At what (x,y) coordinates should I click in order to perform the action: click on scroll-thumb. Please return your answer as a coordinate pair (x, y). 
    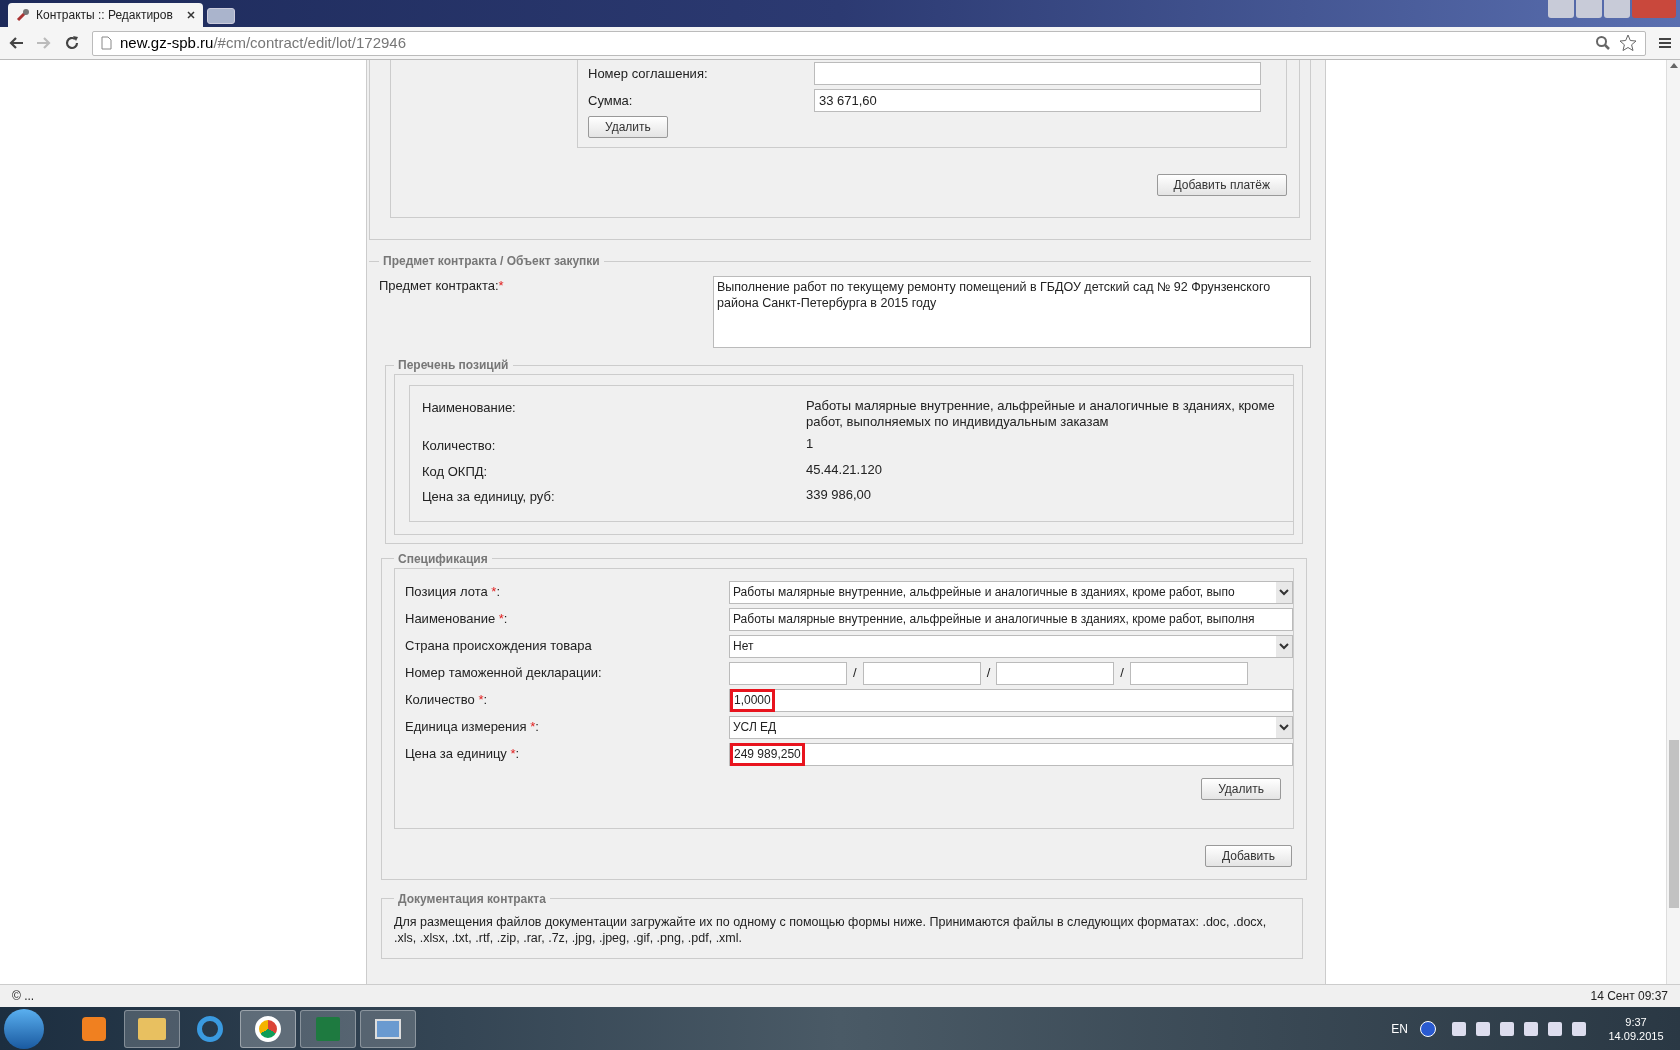
    Looking at the image, I should click on (1673, 824).